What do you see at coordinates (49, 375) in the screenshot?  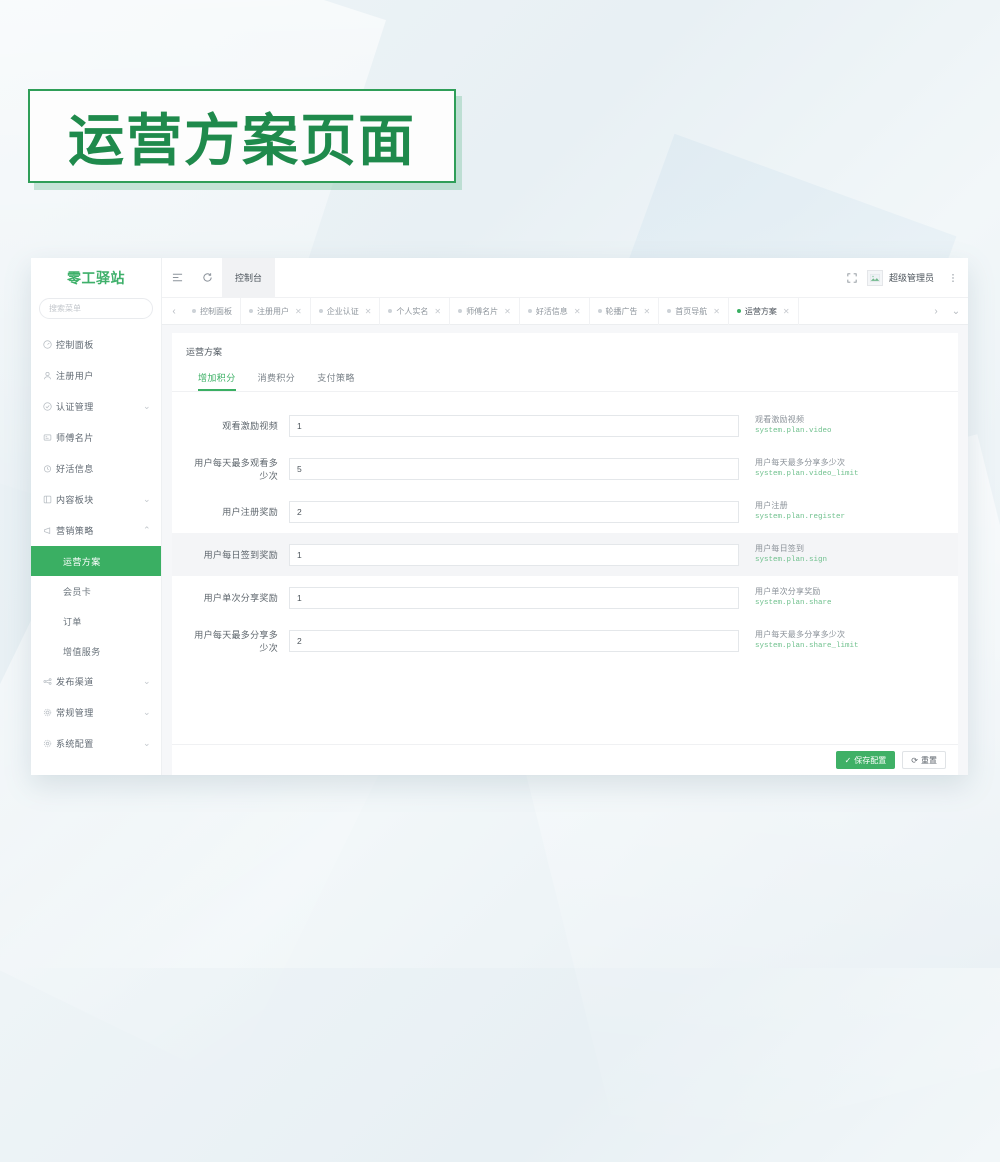 I see `user-icon` at bounding box center [49, 375].